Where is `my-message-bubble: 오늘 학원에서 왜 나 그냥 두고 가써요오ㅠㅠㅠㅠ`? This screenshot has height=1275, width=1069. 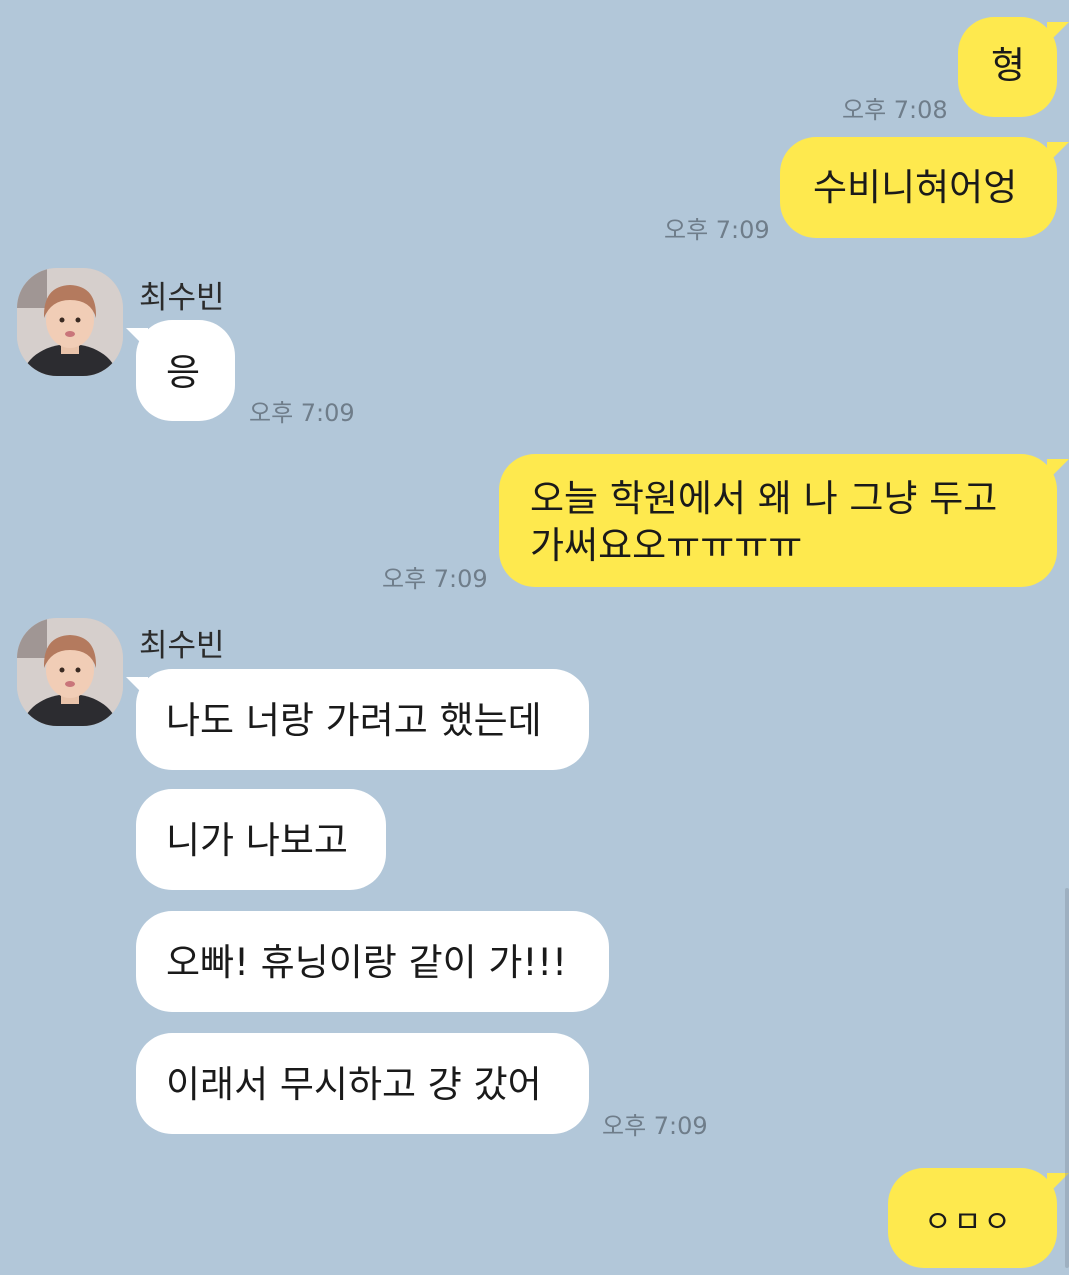
my-message-bubble: 오늘 학원에서 왜 나 그냥 두고 가써요오ㅠㅠㅠㅠ is located at coordinates (778, 520).